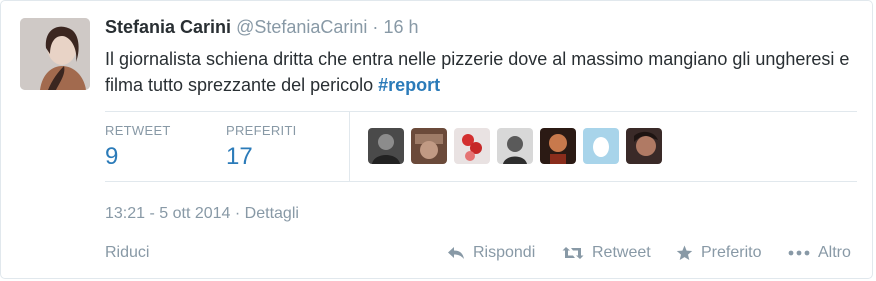 This screenshot has width=876, height=281. I want to click on hashtag-link: #report, so click(409, 85).